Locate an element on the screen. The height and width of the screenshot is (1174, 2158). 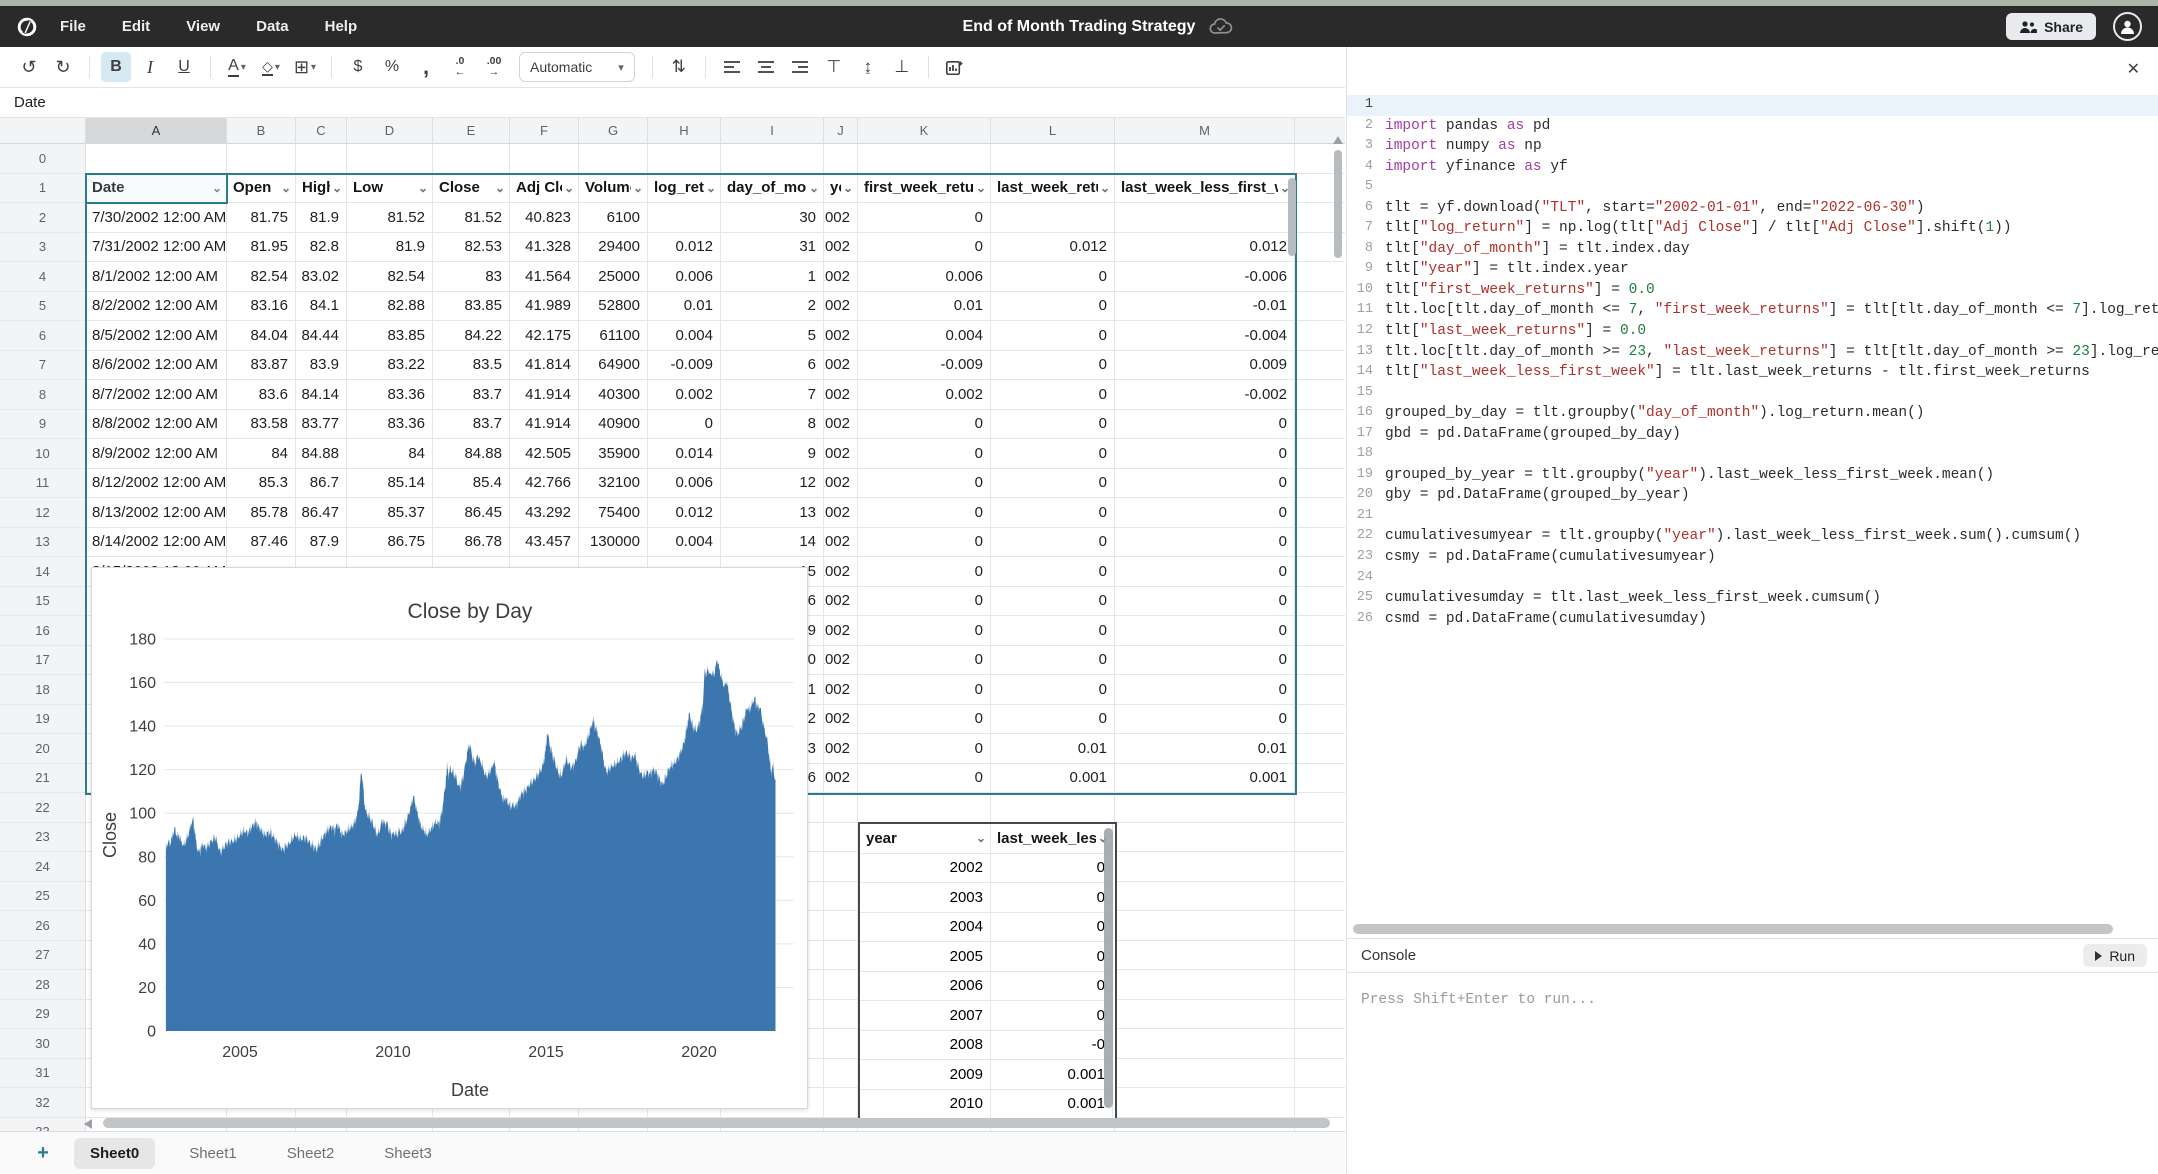
cell-C4: 83.02 is located at coordinates (321, 277).